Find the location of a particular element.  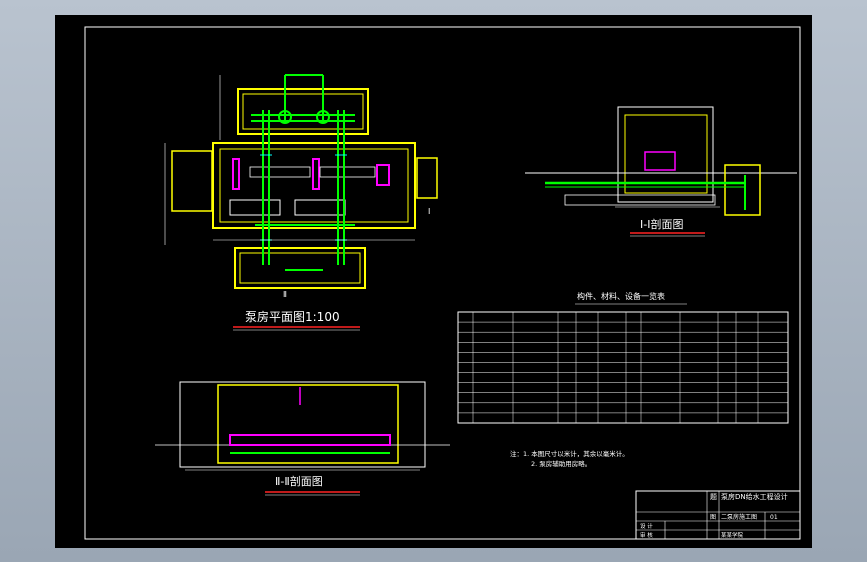

section1-title: Ⅰ-Ⅰ剖面图 is located at coordinates (661, 224).